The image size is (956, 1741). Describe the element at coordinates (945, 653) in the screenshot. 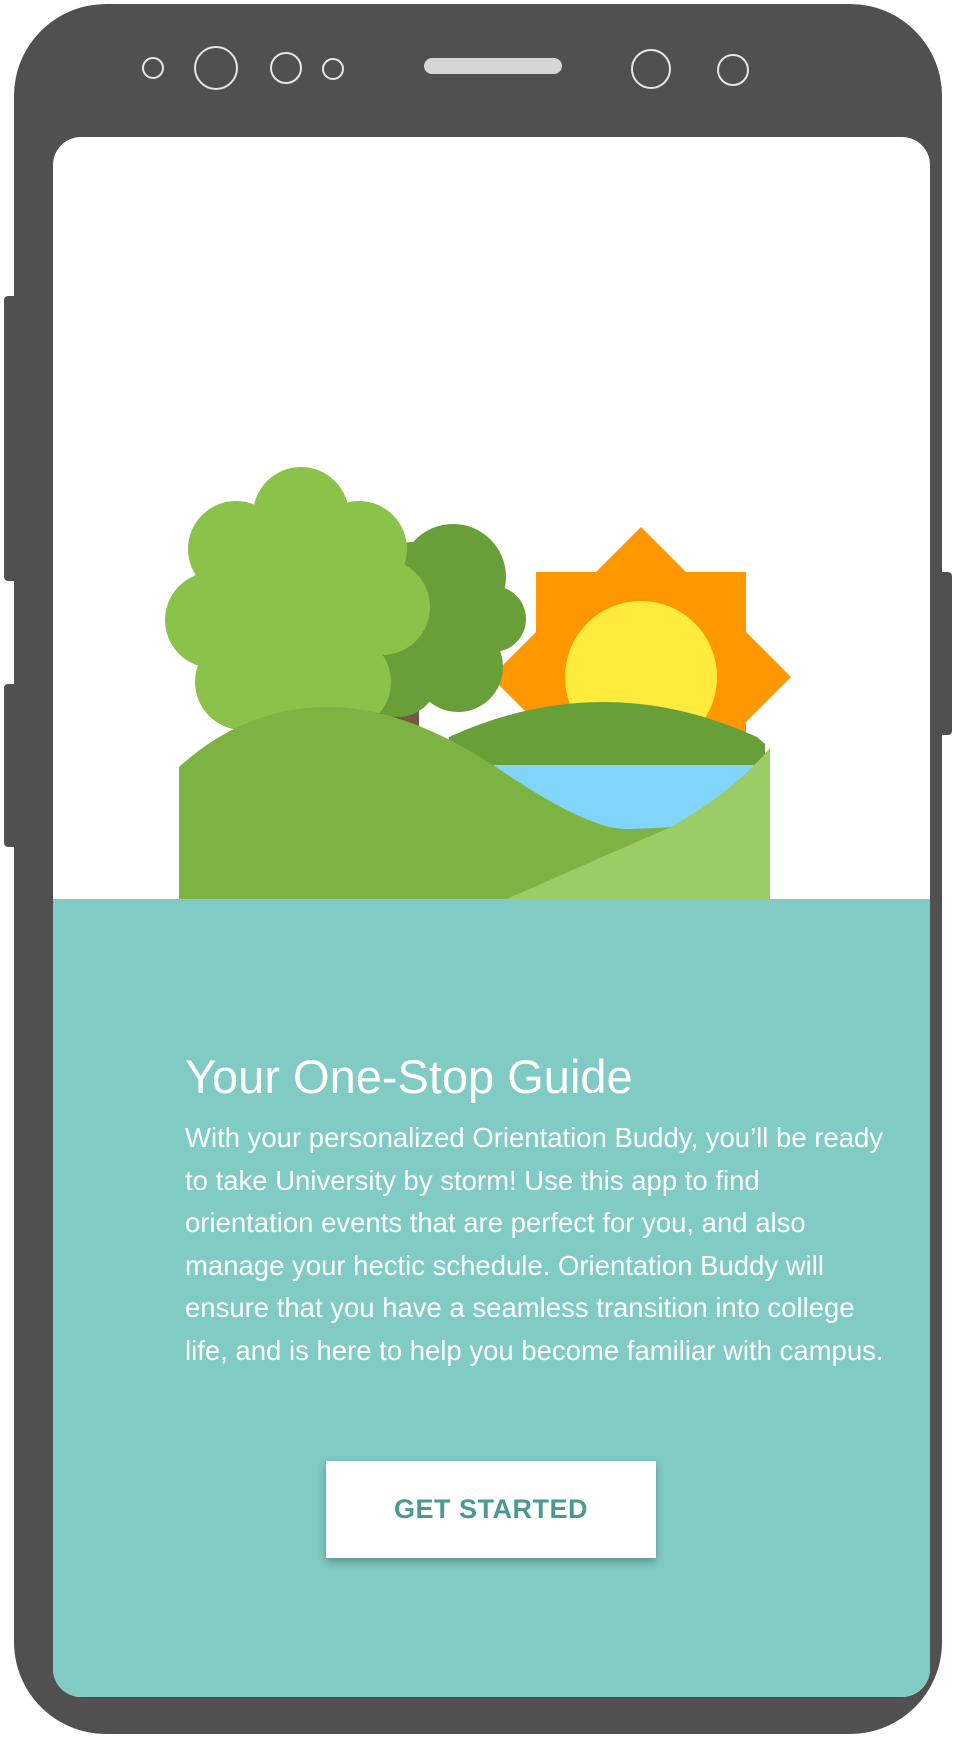

I see `power-button` at that location.